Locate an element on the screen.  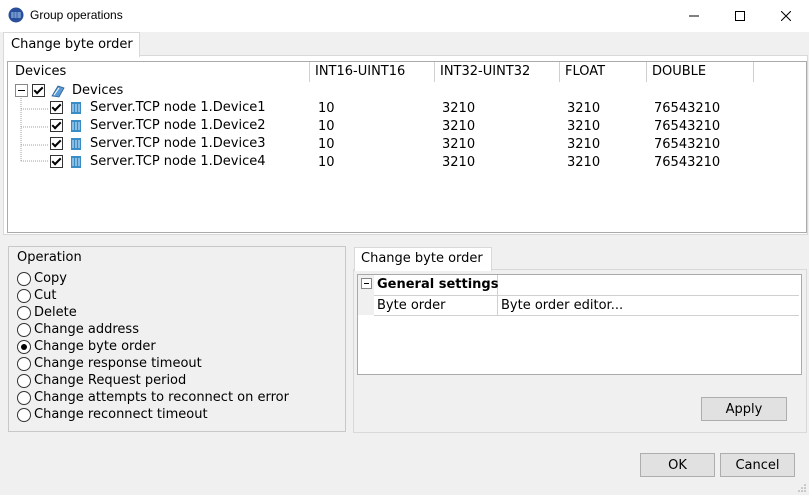
radio-label: Change Request period is located at coordinates (110, 380).